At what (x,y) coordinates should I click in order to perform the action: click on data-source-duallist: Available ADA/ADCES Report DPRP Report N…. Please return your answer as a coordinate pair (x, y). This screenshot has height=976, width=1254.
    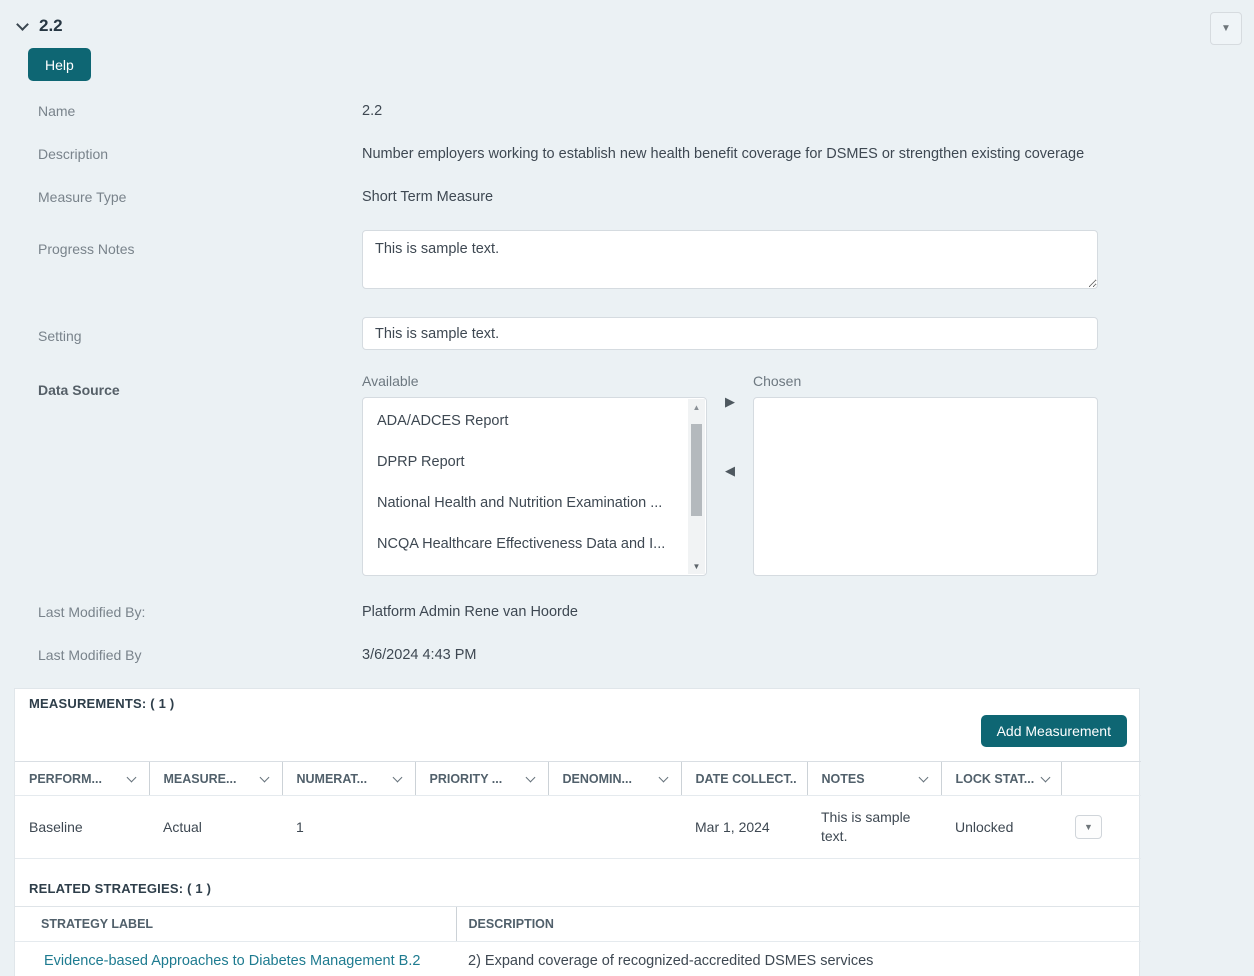
    Looking at the image, I should click on (730, 473).